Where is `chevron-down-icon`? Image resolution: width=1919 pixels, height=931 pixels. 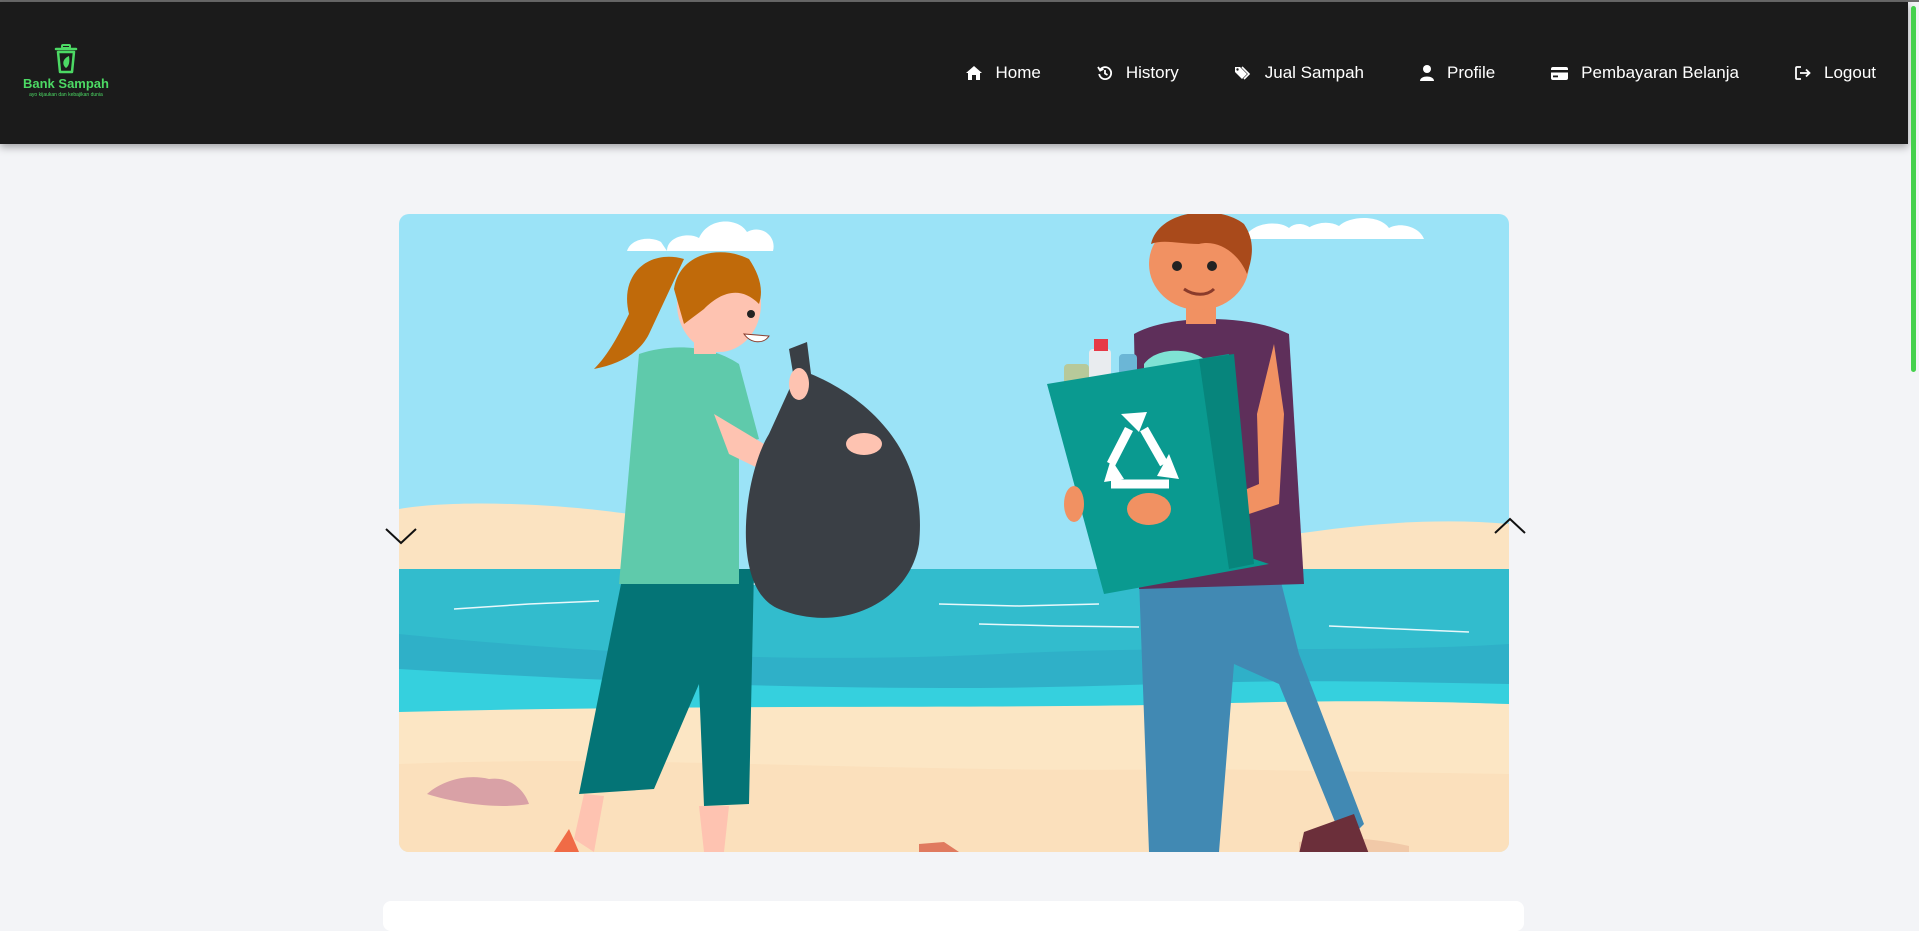
chevron-down-icon is located at coordinates (401, 536).